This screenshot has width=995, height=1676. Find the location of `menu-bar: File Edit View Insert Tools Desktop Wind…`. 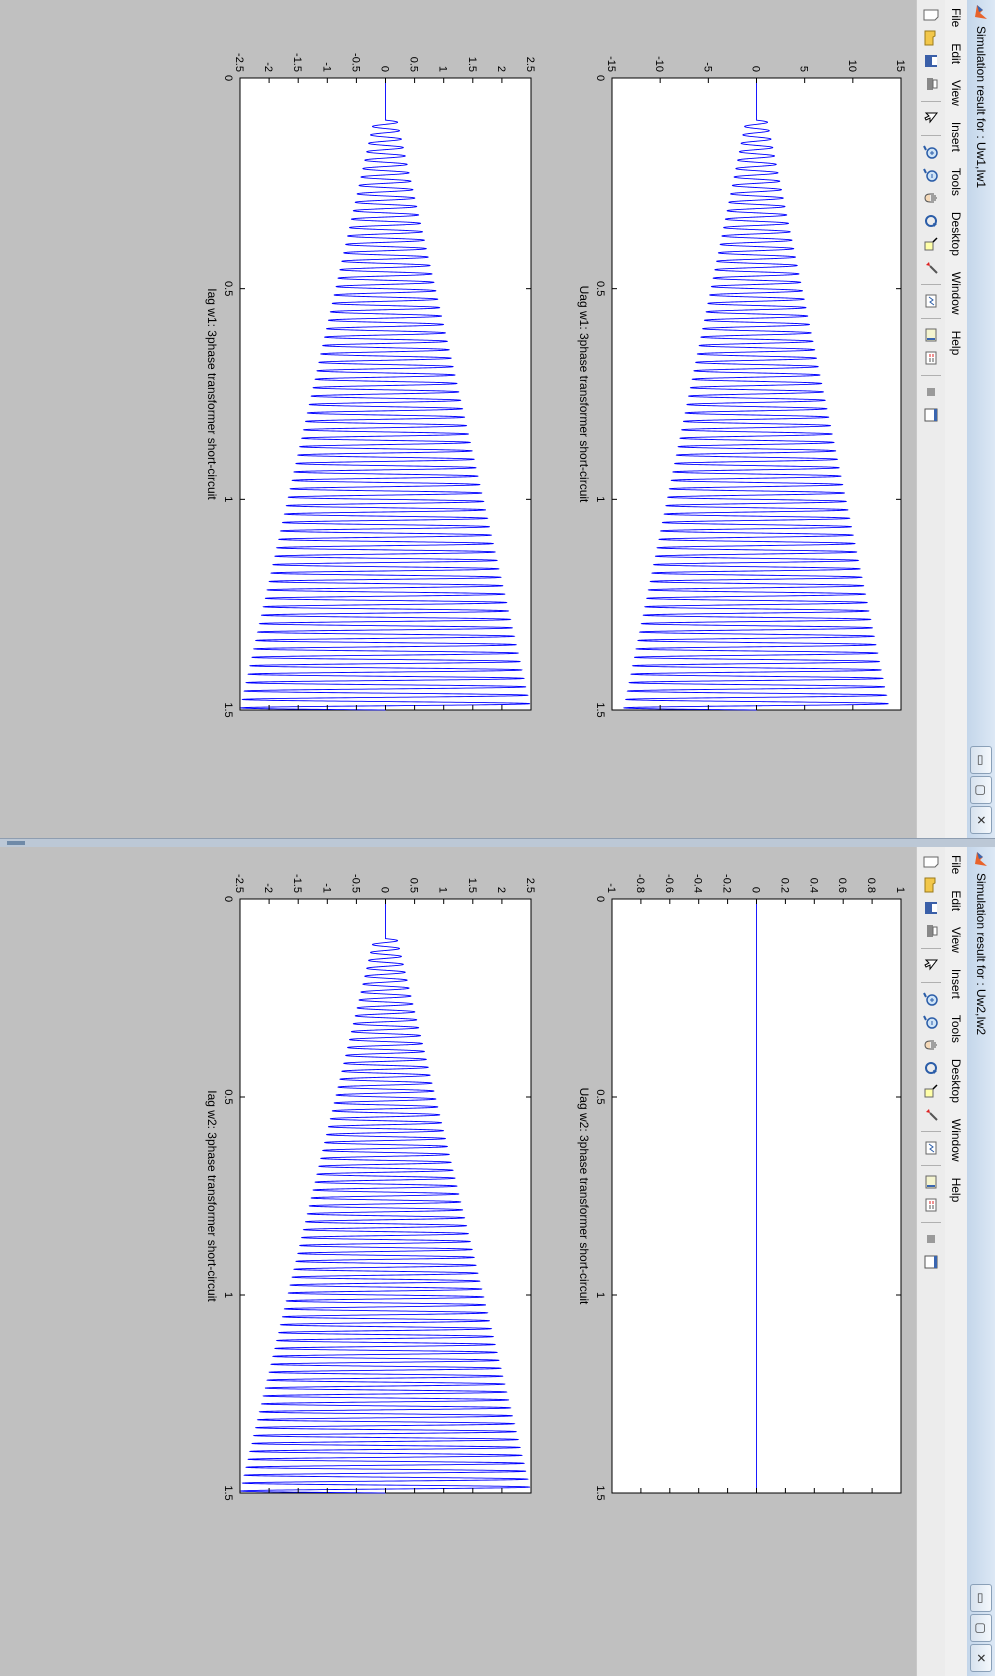

menu-bar: File Edit View Insert Tools Desktop Wind… is located at coordinates (945, 1261).